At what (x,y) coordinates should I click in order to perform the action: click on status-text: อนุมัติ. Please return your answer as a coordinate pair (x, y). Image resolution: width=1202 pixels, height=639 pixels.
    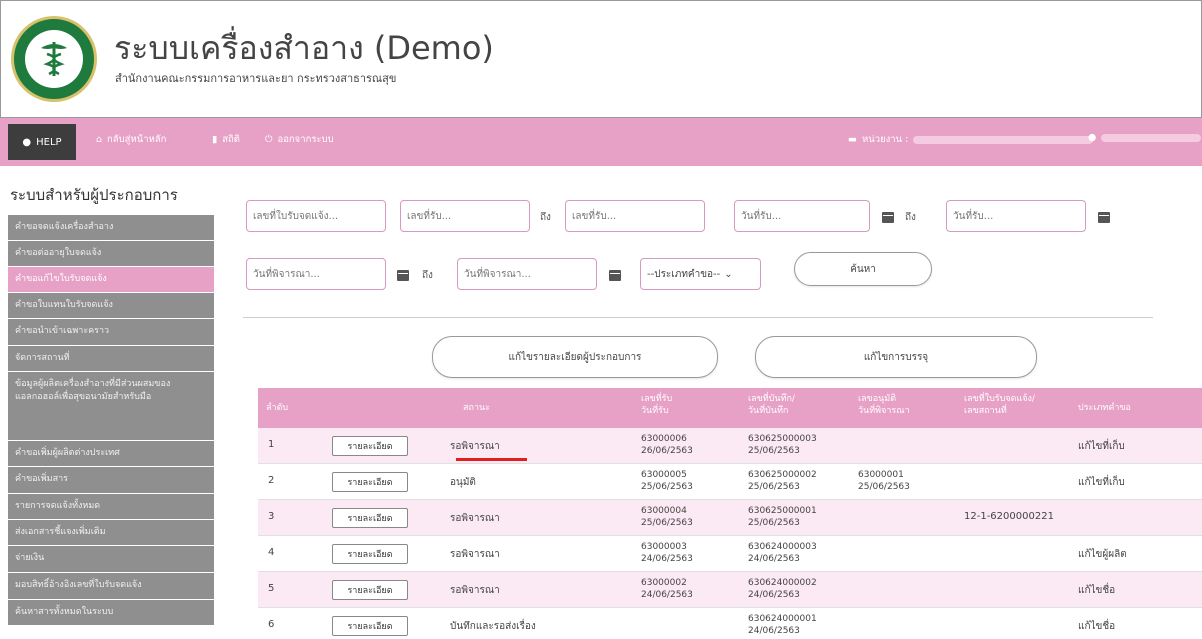
    Looking at the image, I should click on (463, 482).